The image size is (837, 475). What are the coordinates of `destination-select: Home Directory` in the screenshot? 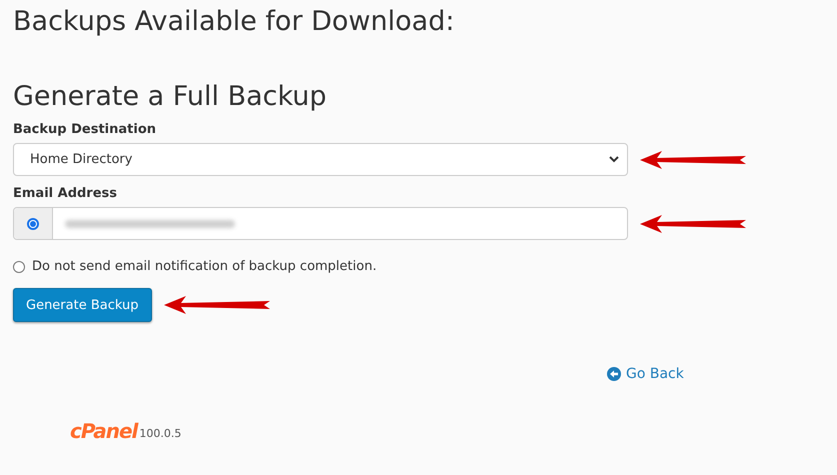 It's located at (320, 159).